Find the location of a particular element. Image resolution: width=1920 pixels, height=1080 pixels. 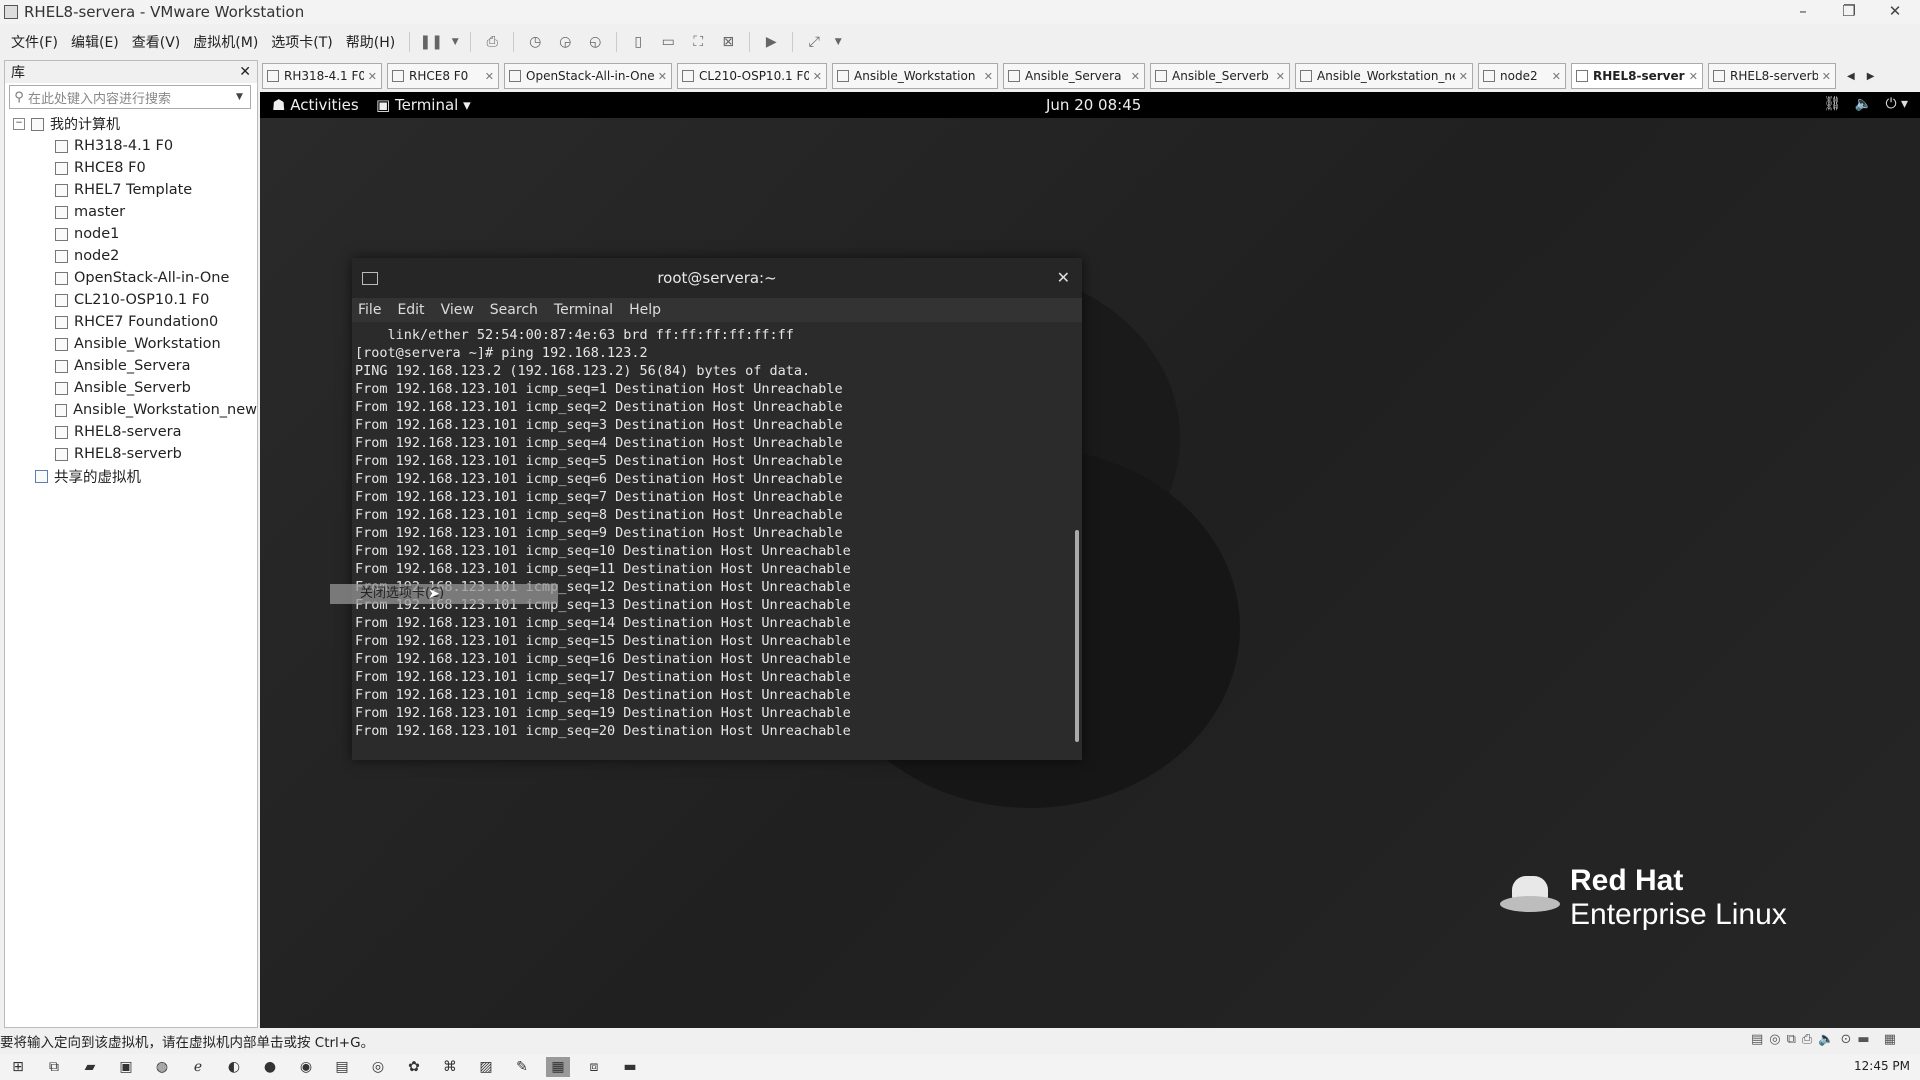

vm-tab: Ansible_Serverb ✕ is located at coordinates (1220, 76).